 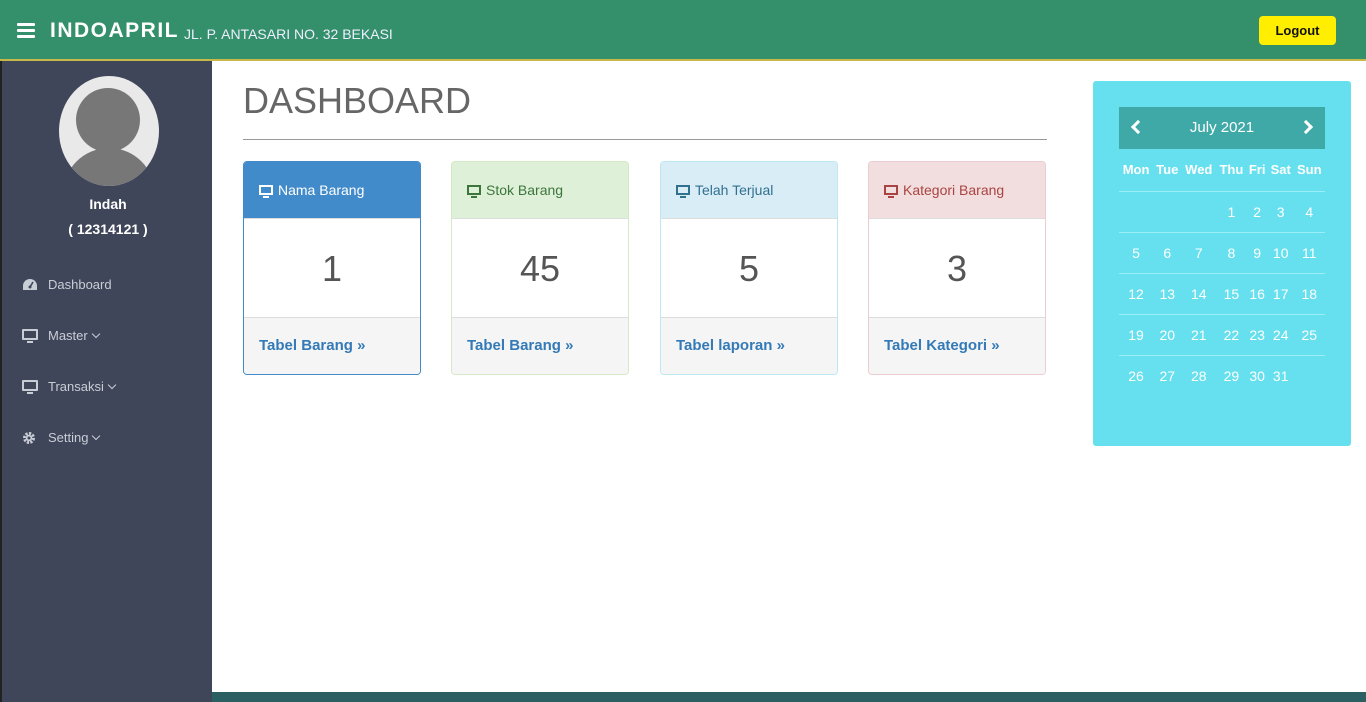 I want to click on logout-button: Logout, so click(x=1297, y=30).